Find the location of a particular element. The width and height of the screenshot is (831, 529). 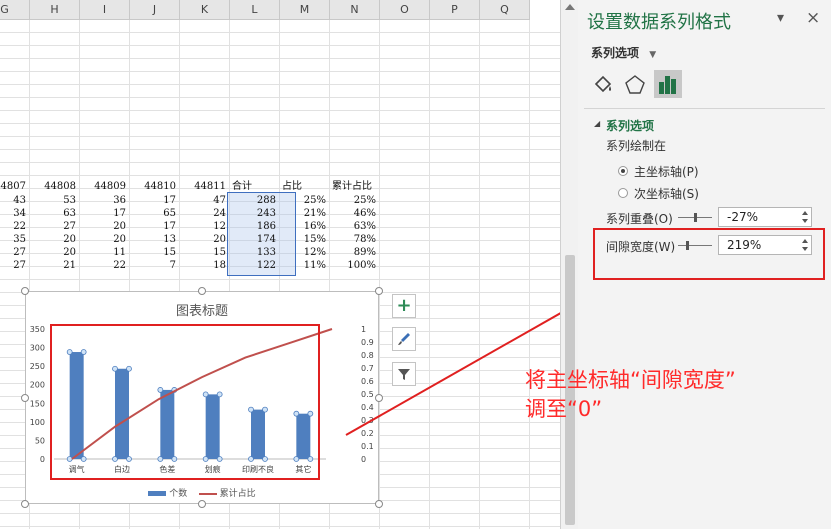

overlap-slider is located at coordinates (695, 217).